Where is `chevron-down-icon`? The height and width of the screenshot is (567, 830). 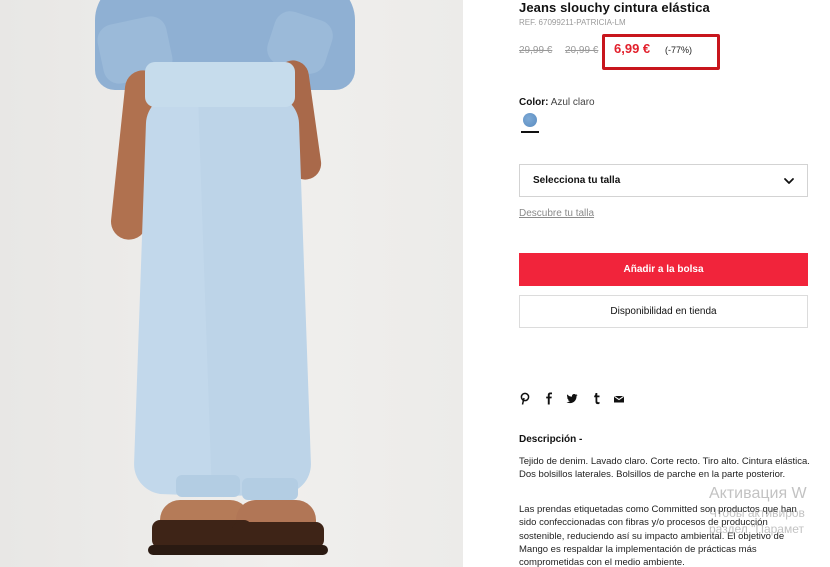
chevron-down-icon is located at coordinates (789, 181).